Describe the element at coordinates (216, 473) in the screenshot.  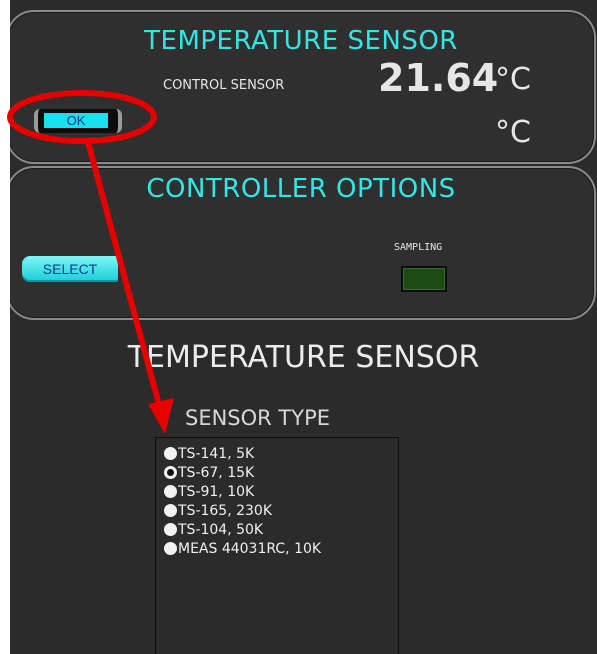
I see `sensor-option-label: TS-67, 15K` at that location.